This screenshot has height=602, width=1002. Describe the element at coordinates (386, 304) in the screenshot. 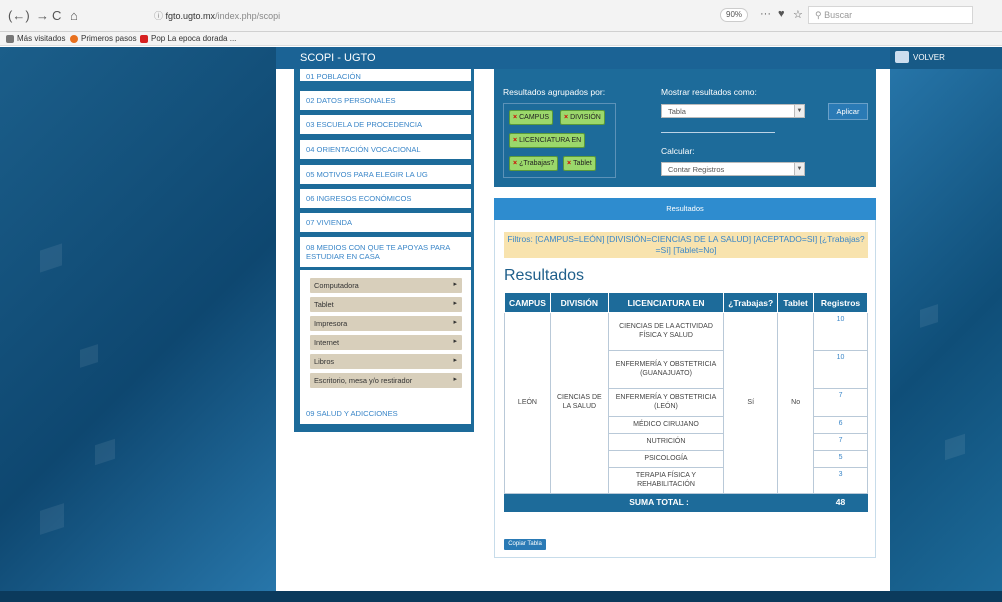

I see `submenu-item-tablet: Tablet ▸` at that location.